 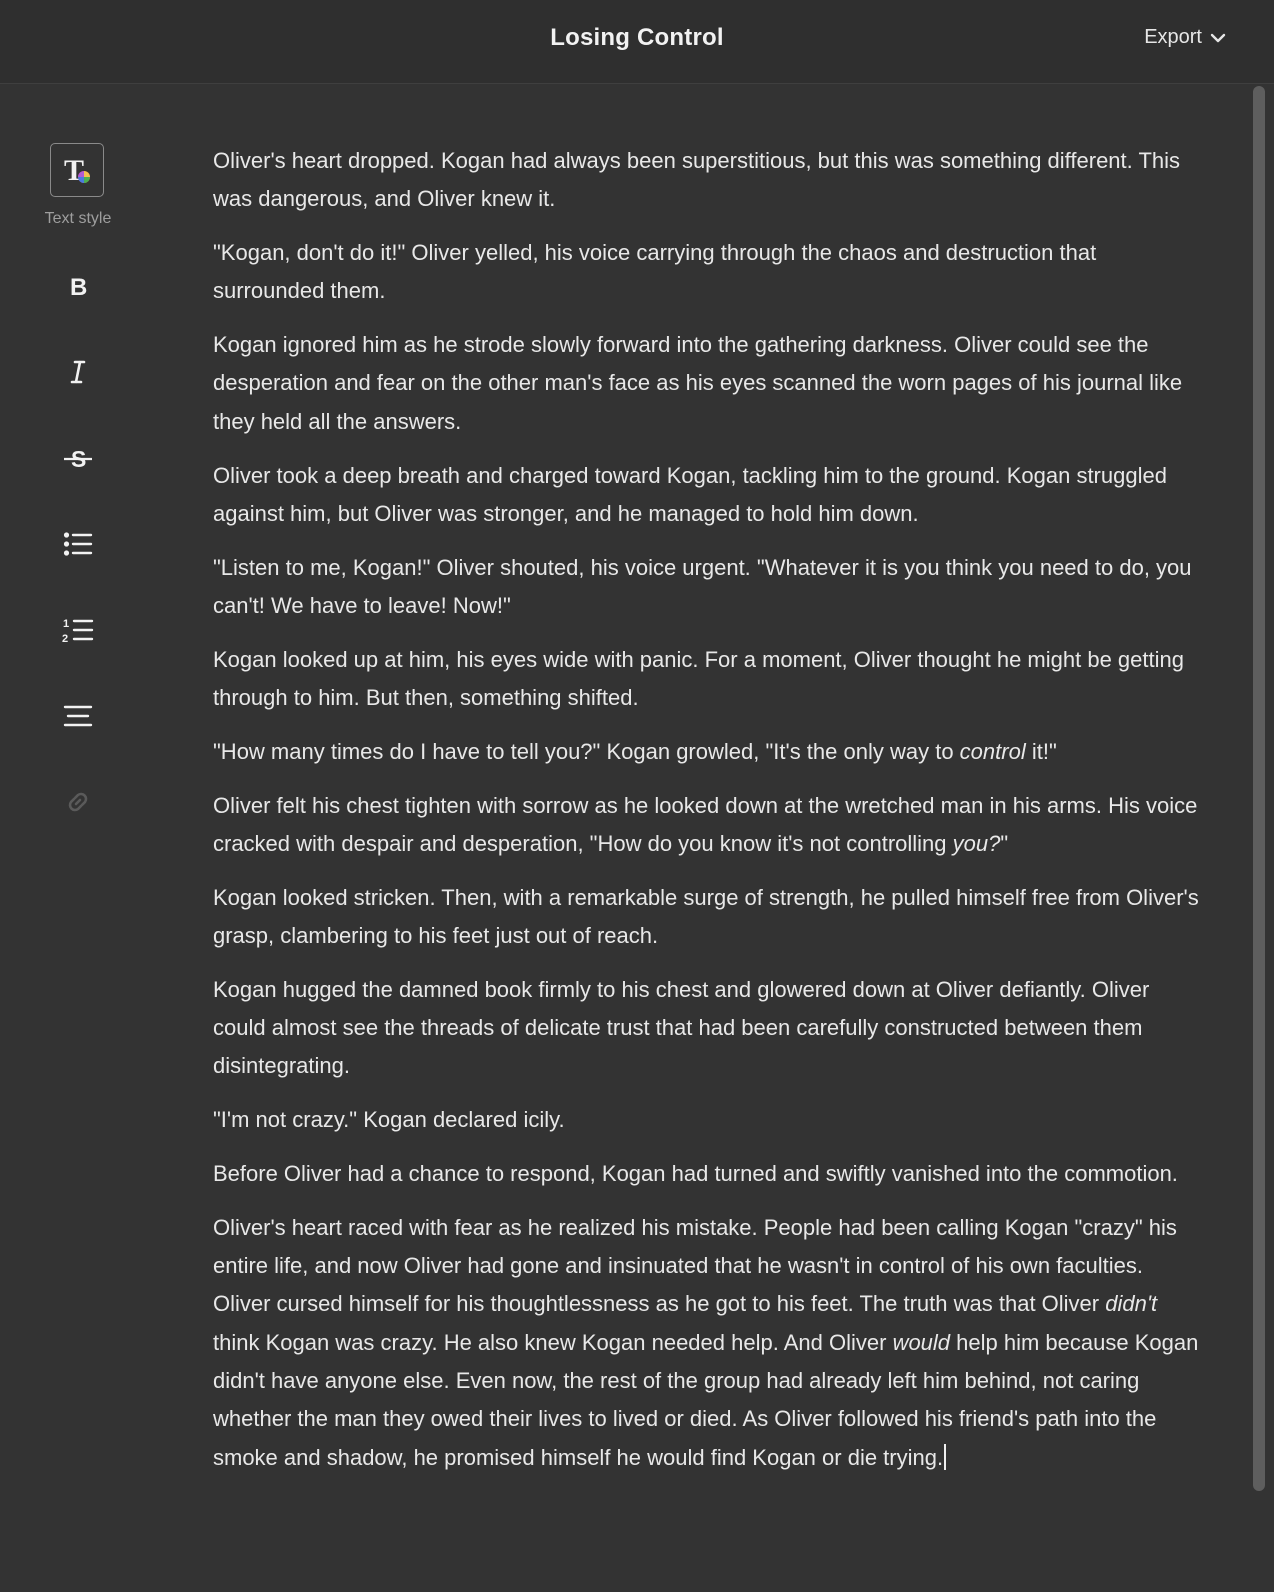 What do you see at coordinates (1259, 788) in the screenshot?
I see `scrollbar-thumb` at bounding box center [1259, 788].